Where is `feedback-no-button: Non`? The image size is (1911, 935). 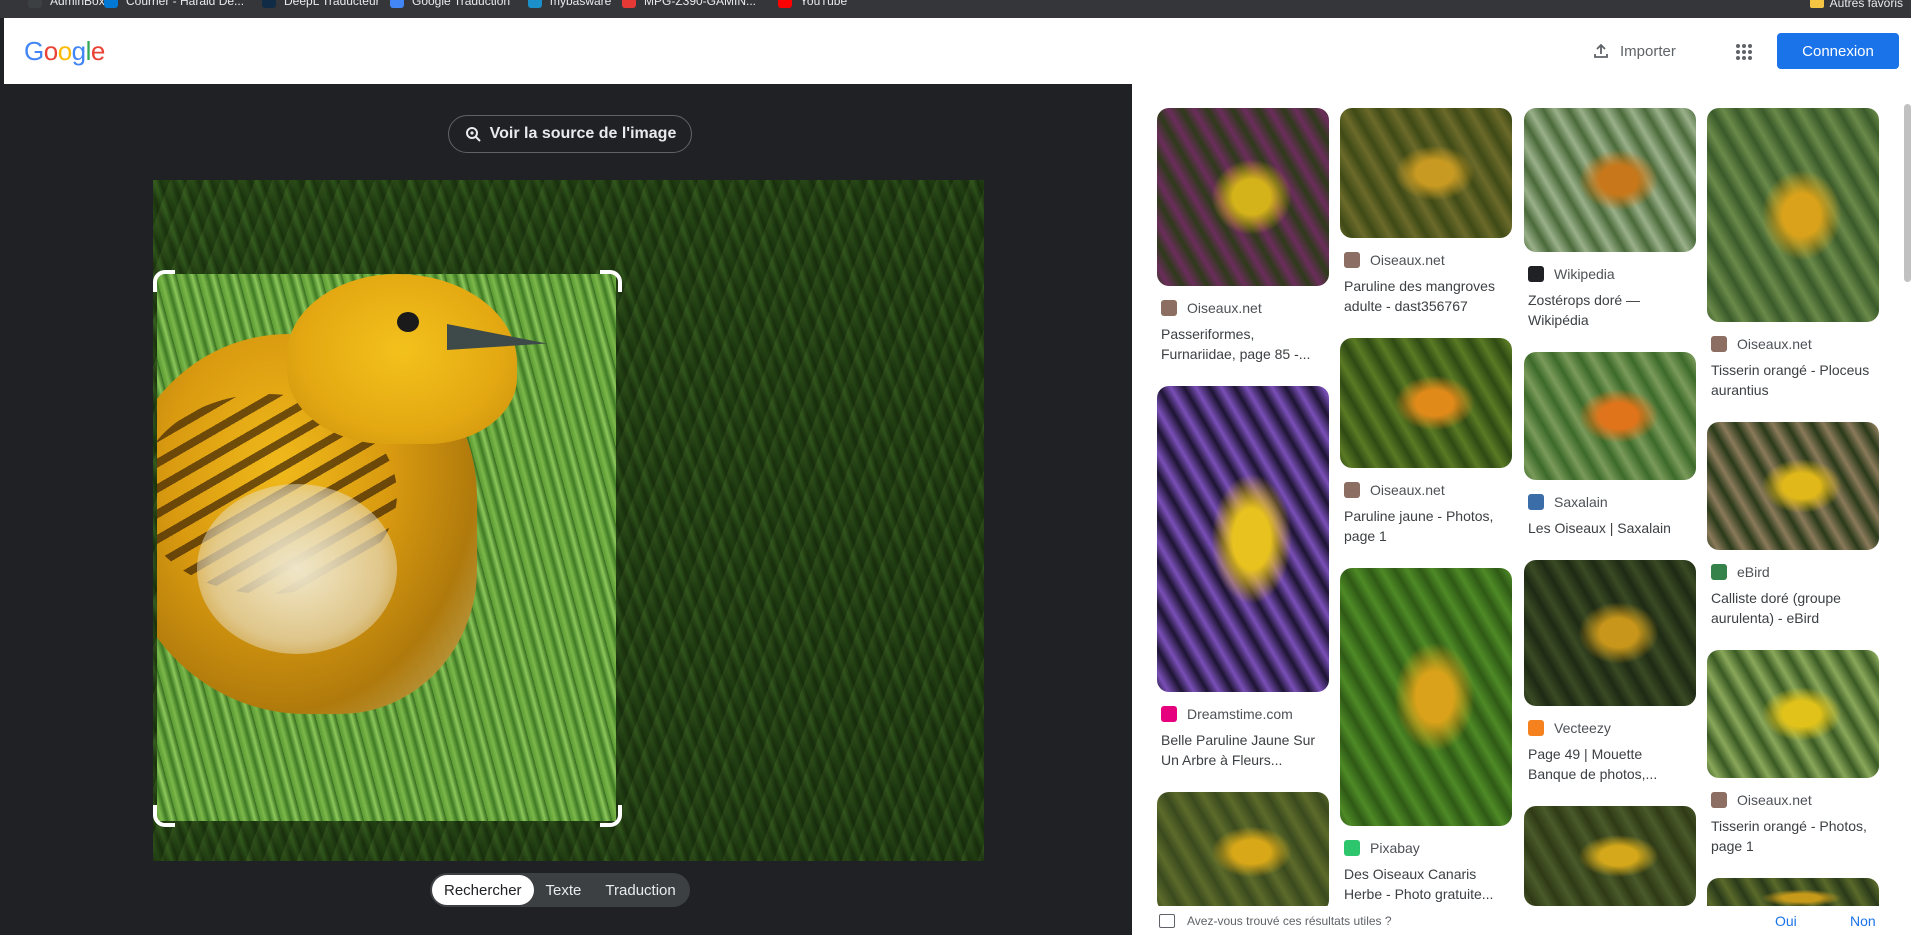 feedback-no-button: Non is located at coordinates (1863, 921).